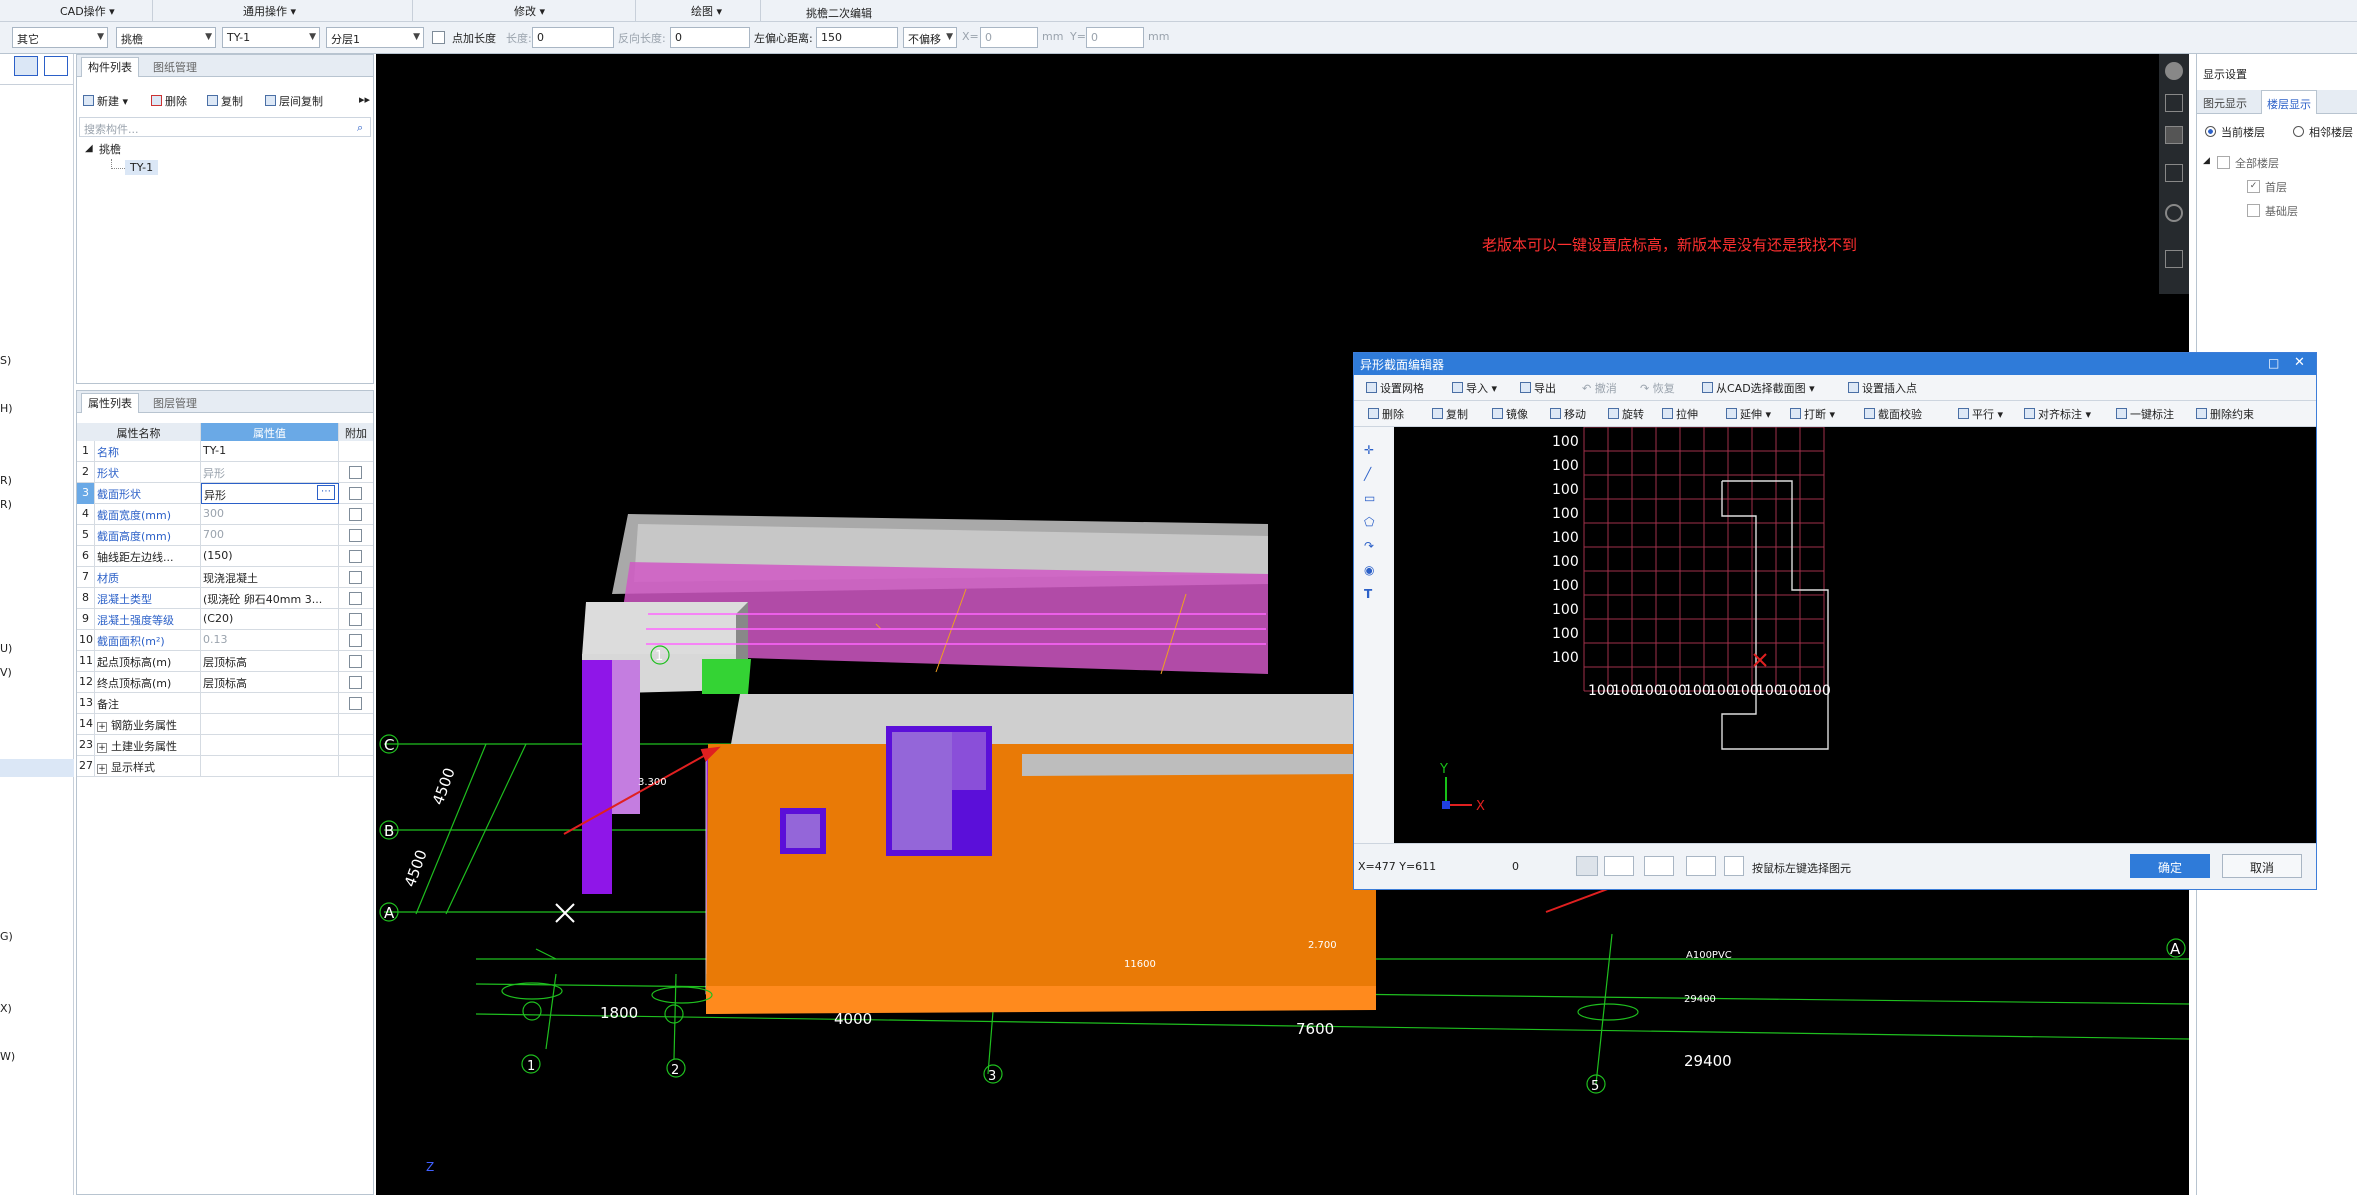 The width and height of the screenshot is (2357, 1195). What do you see at coordinates (1369, 546) in the screenshot?
I see `arc-tool-icon: ↷` at bounding box center [1369, 546].